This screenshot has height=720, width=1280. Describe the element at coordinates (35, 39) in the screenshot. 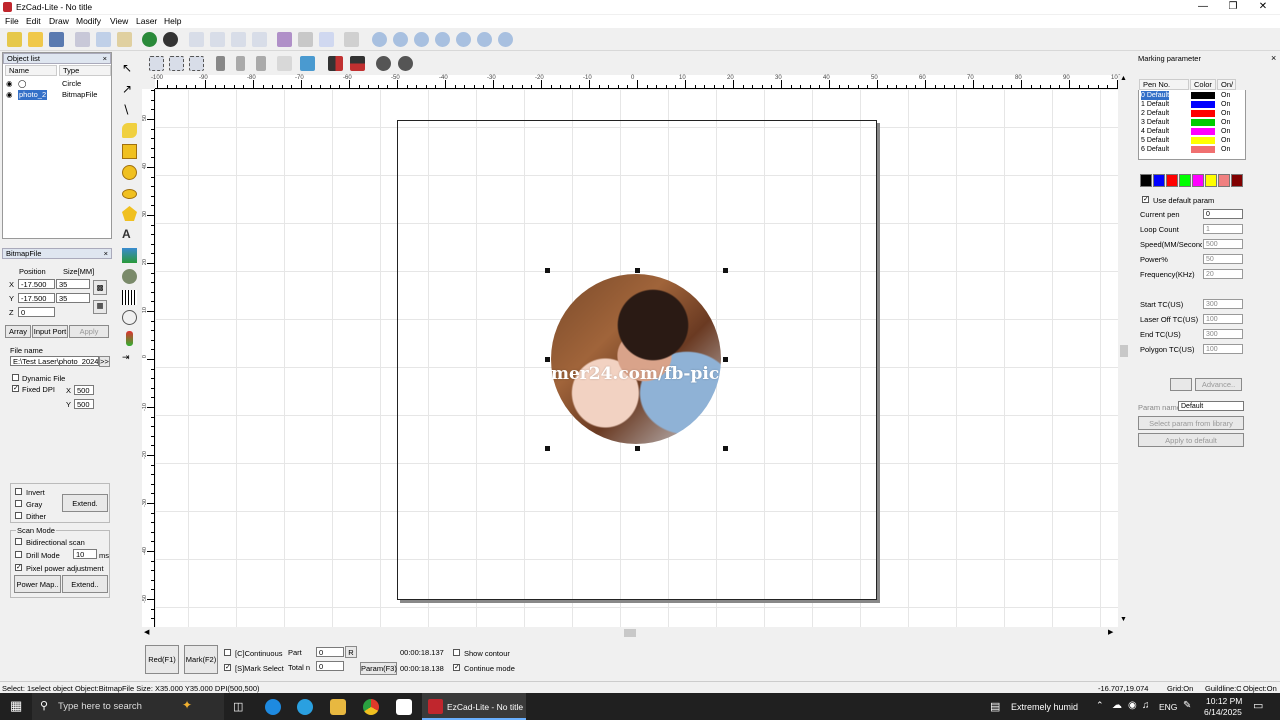

I see `open-folder-icon` at that location.